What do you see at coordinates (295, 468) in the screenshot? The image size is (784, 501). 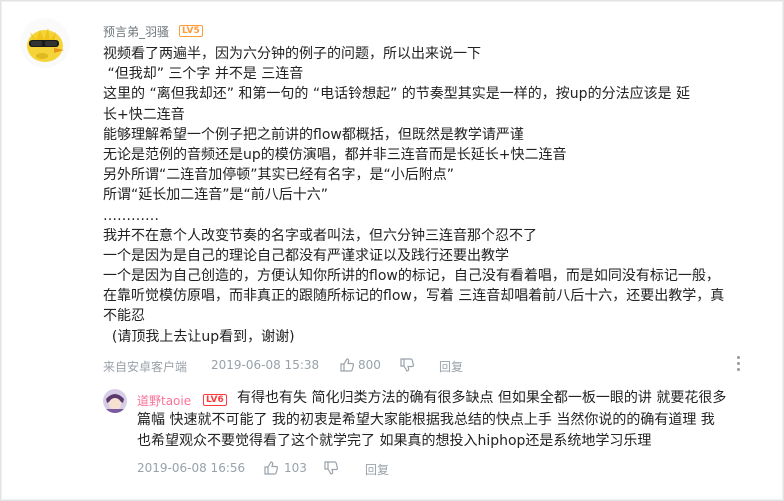 I see `reply-like-count: 103` at bounding box center [295, 468].